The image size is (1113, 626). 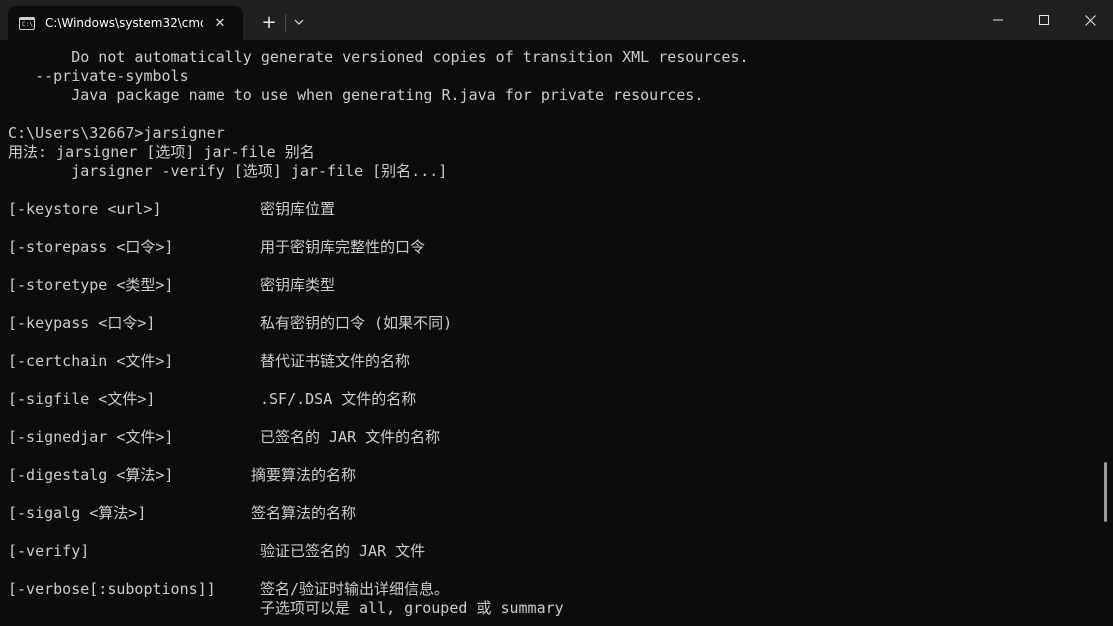 What do you see at coordinates (91, 361) in the screenshot?
I see `option-flag: [-certchain <文件>]` at bounding box center [91, 361].